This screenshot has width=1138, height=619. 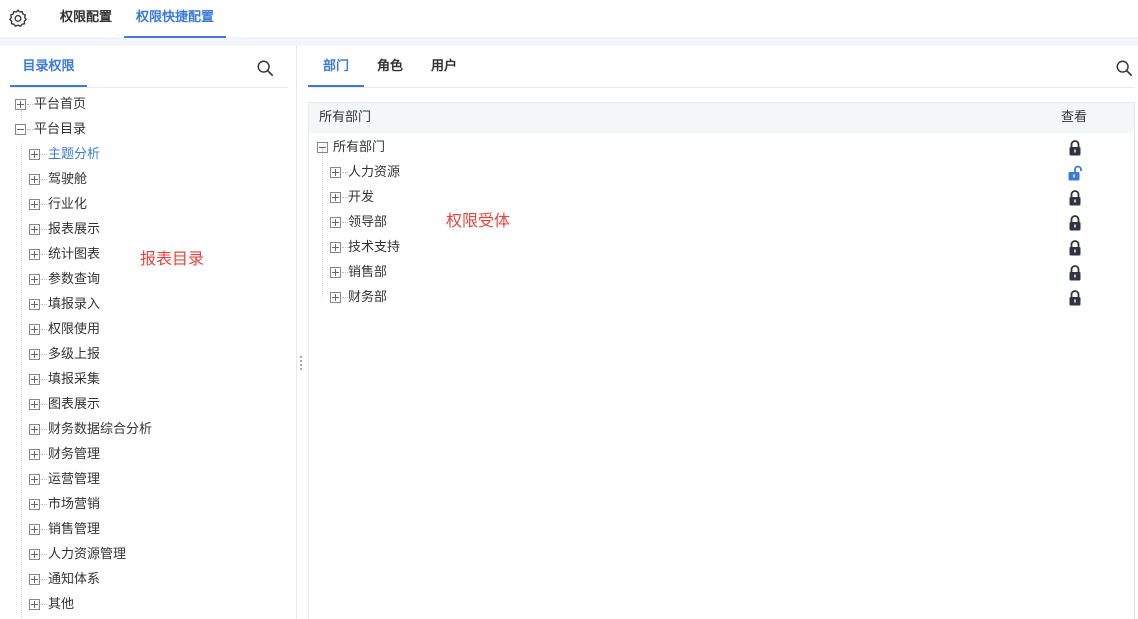 I want to click on department-label: 人力资源, so click(x=374, y=172).